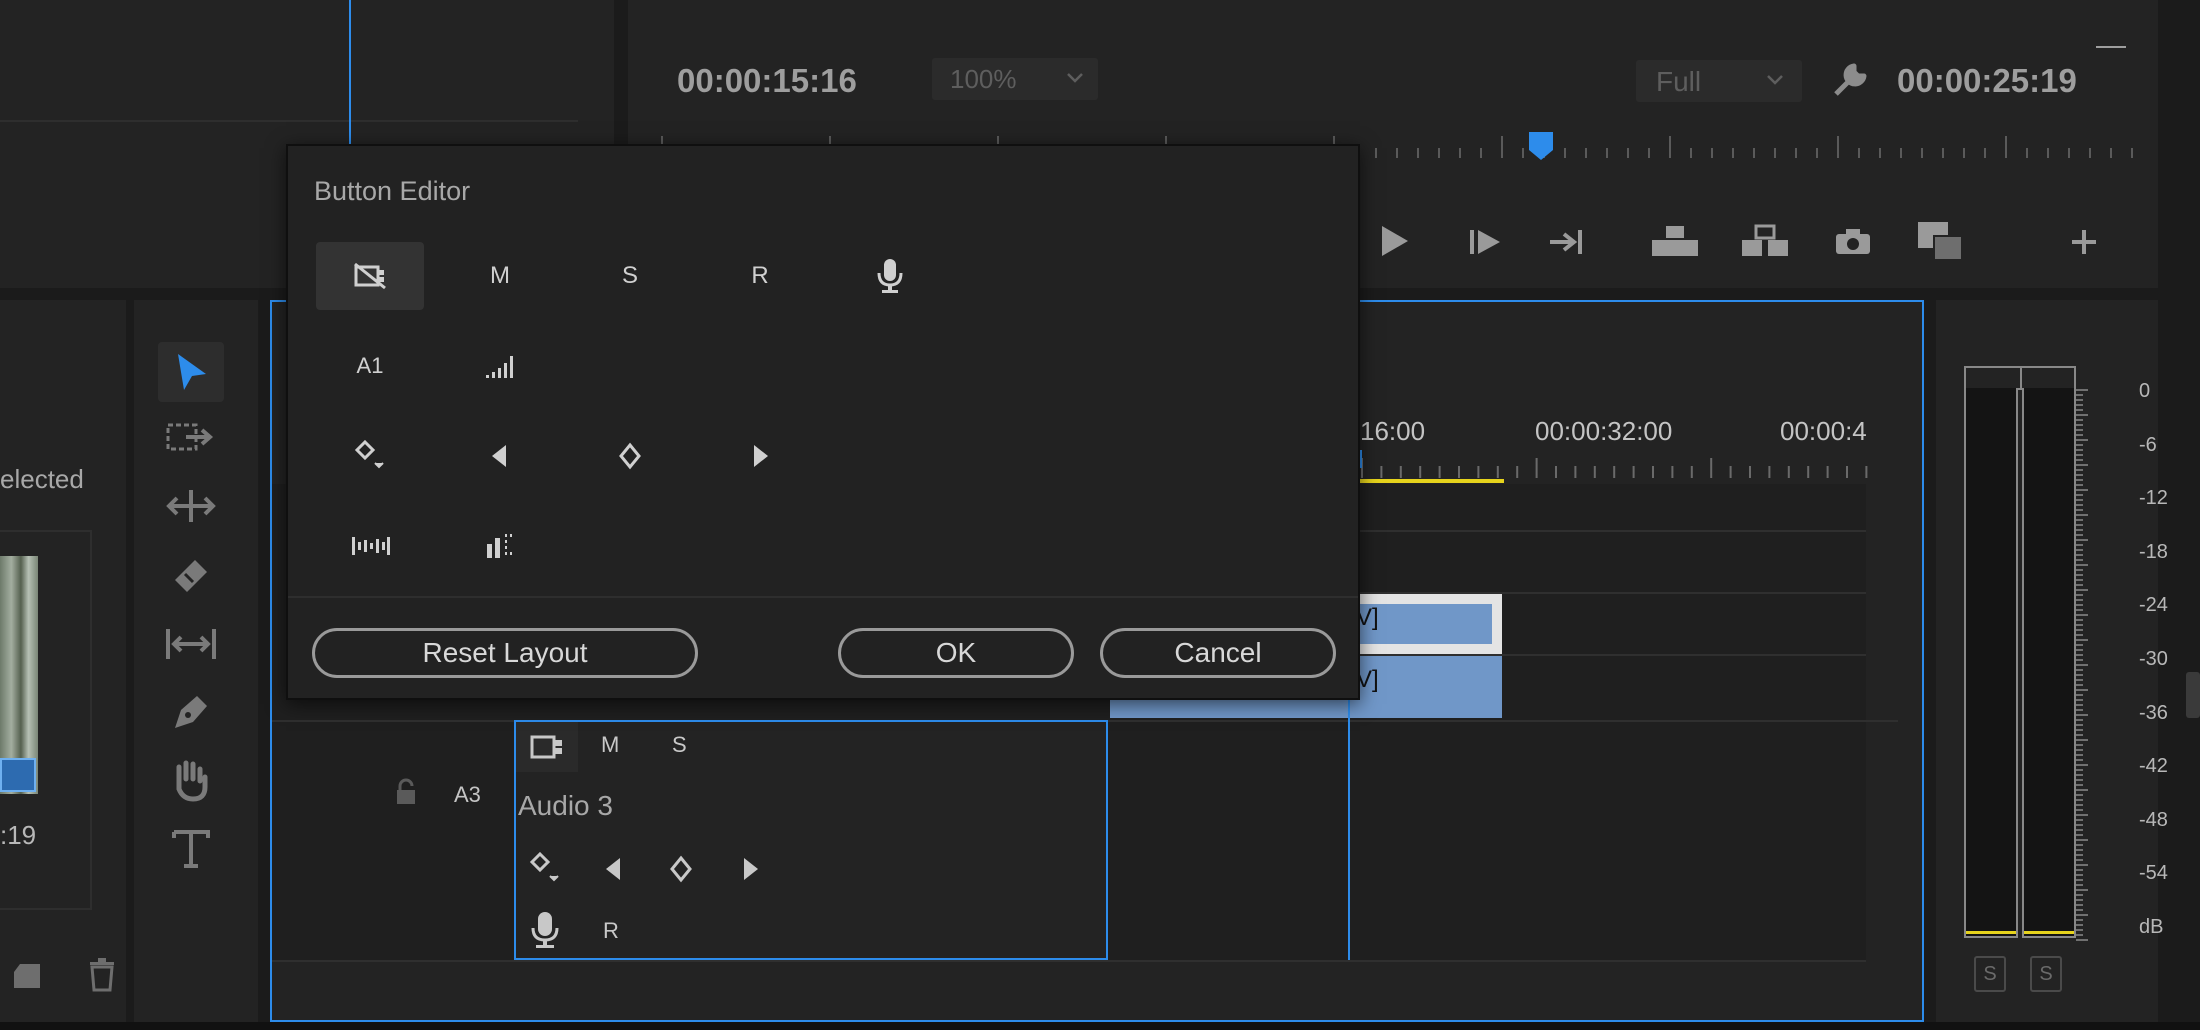 This screenshot has width=2200, height=1030. What do you see at coordinates (890, 276) in the screenshot?
I see `voice-over-record-button` at bounding box center [890, 276].